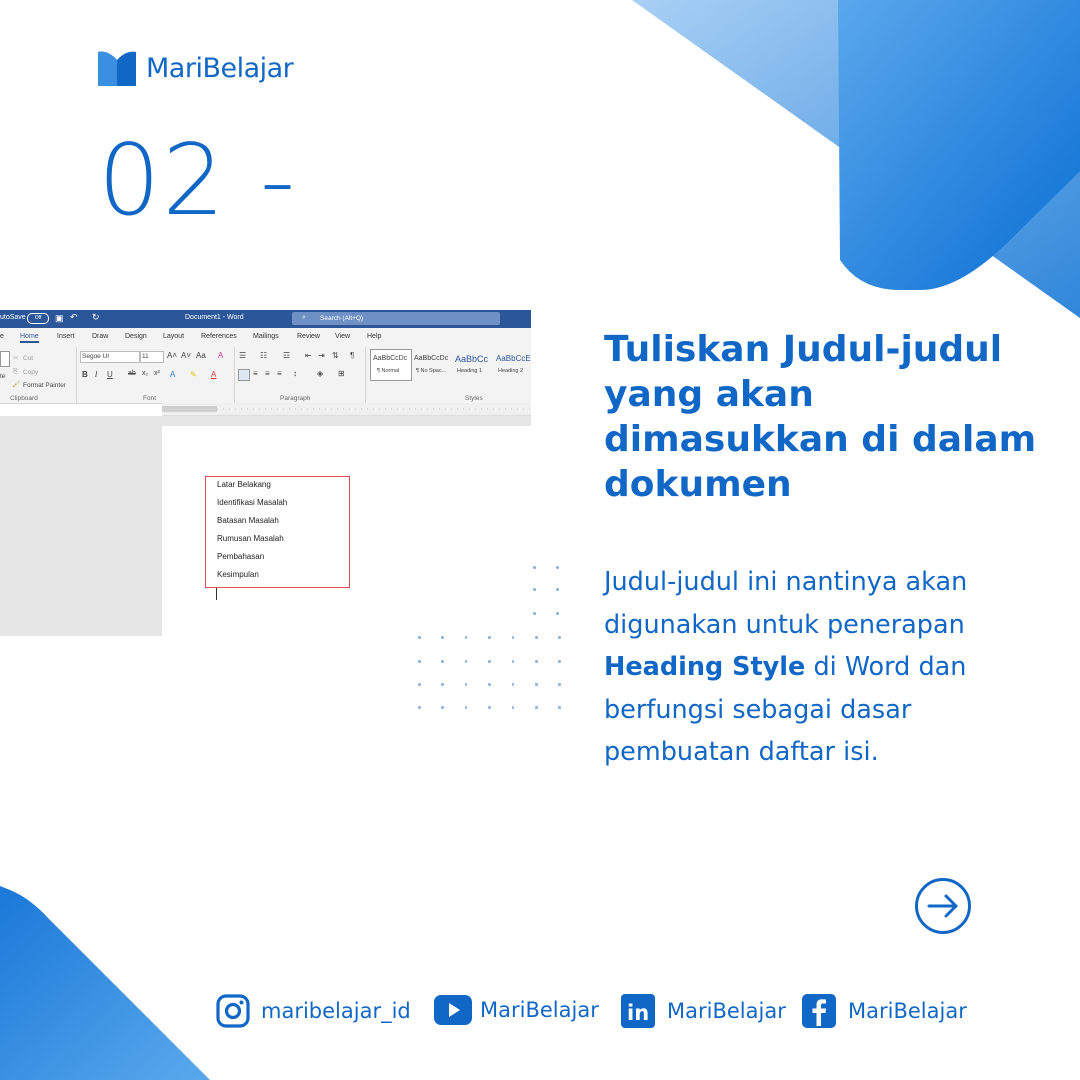 The width and height of the screenshot is (1080, 1080). What do you see at coordinates (132, 373) in the screenshot?
I see `strikethrough-button: ab` at bounding box center [132, 373].